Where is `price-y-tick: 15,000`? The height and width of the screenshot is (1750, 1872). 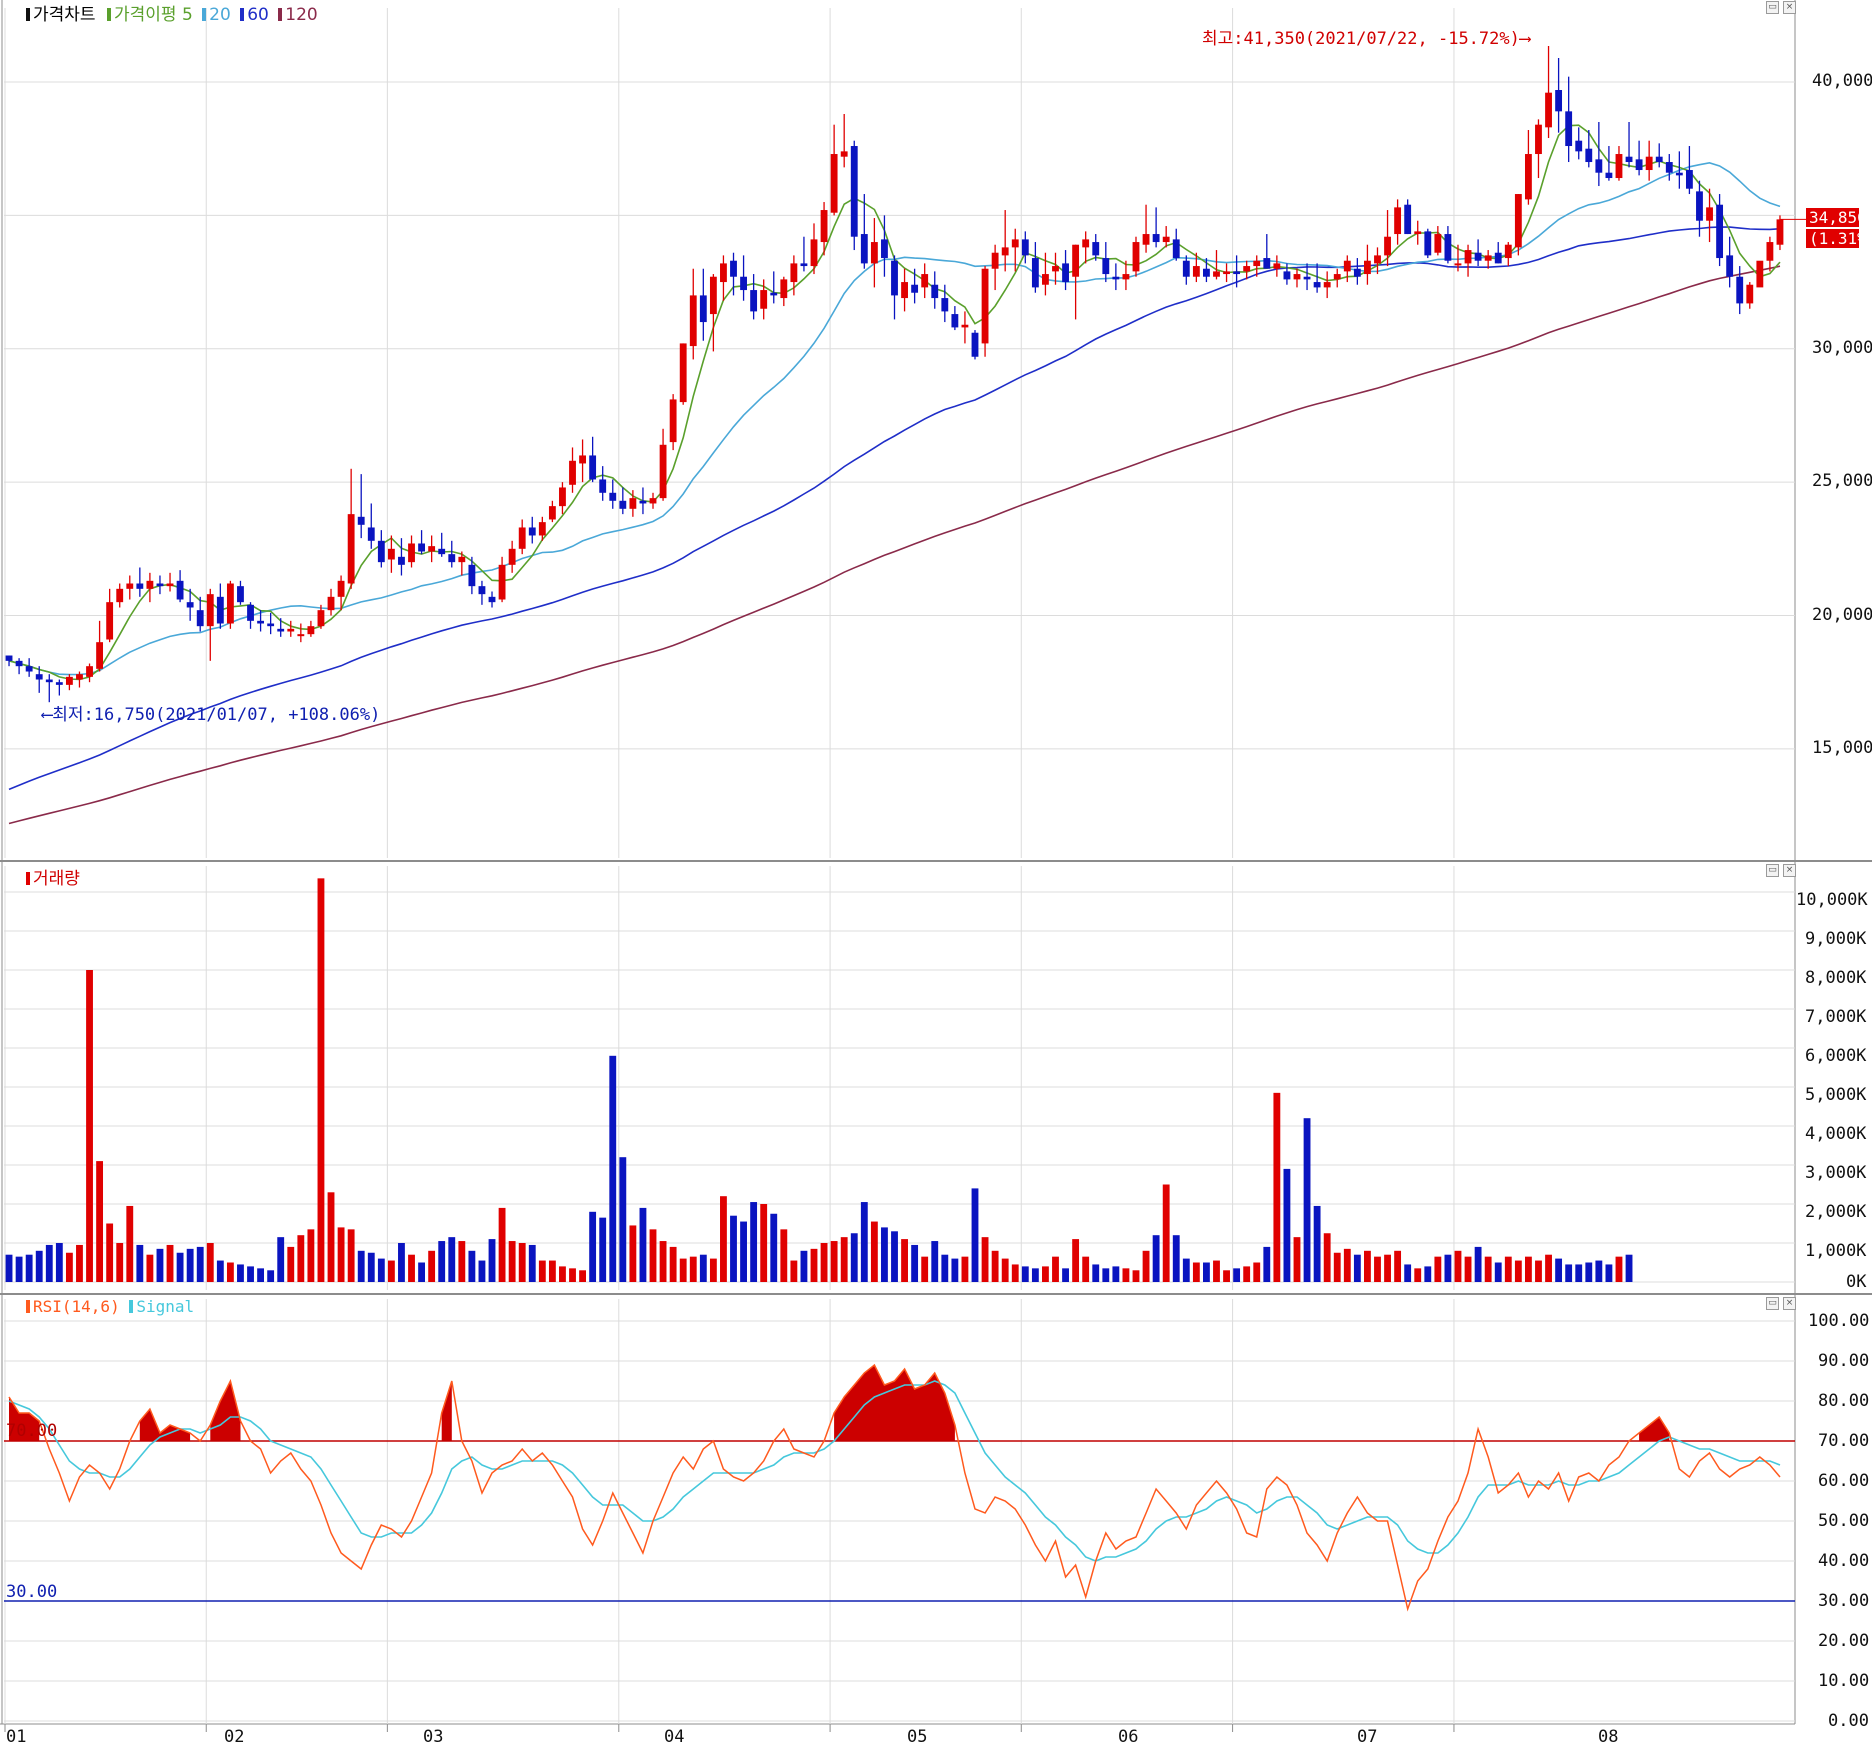 price-y-tick: 15,000 is located at coordinates (1842, 748).